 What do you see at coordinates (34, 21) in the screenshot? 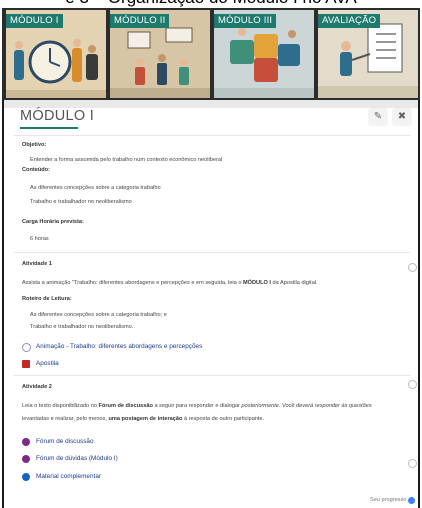
I see `tab-label: MÓDULO I` at bounding box center [34, 21].